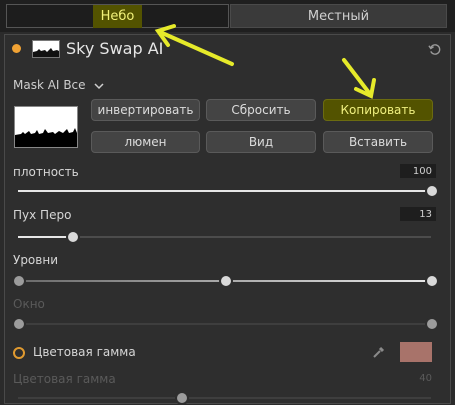  I want to click on window-track, so click(224, 324).